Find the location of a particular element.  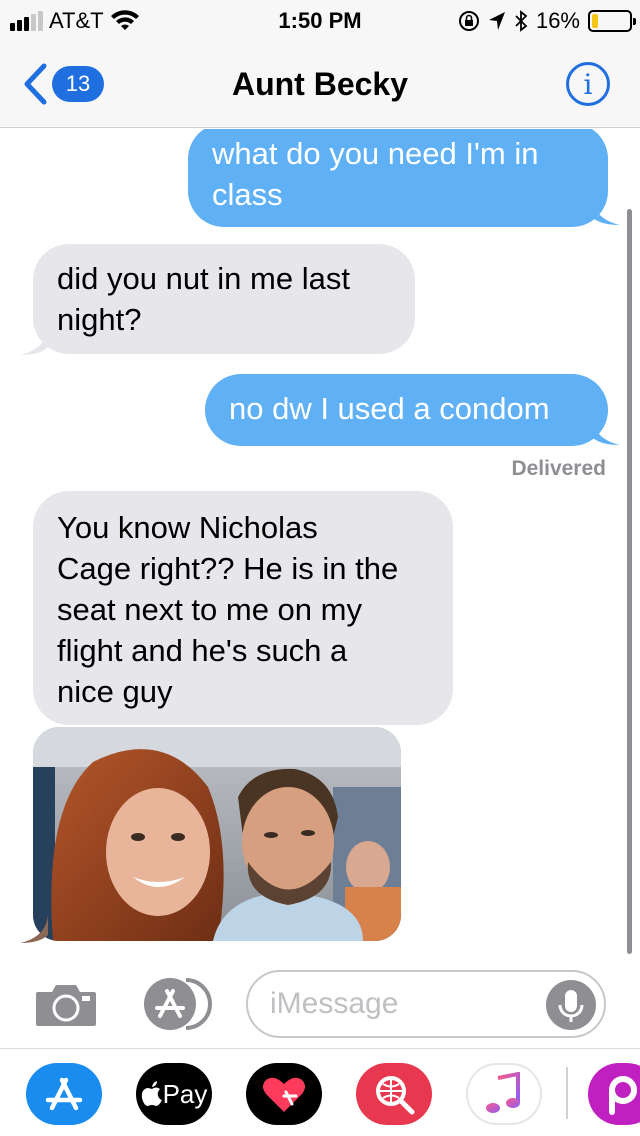

location-icon is located at coordinates (496, 21).